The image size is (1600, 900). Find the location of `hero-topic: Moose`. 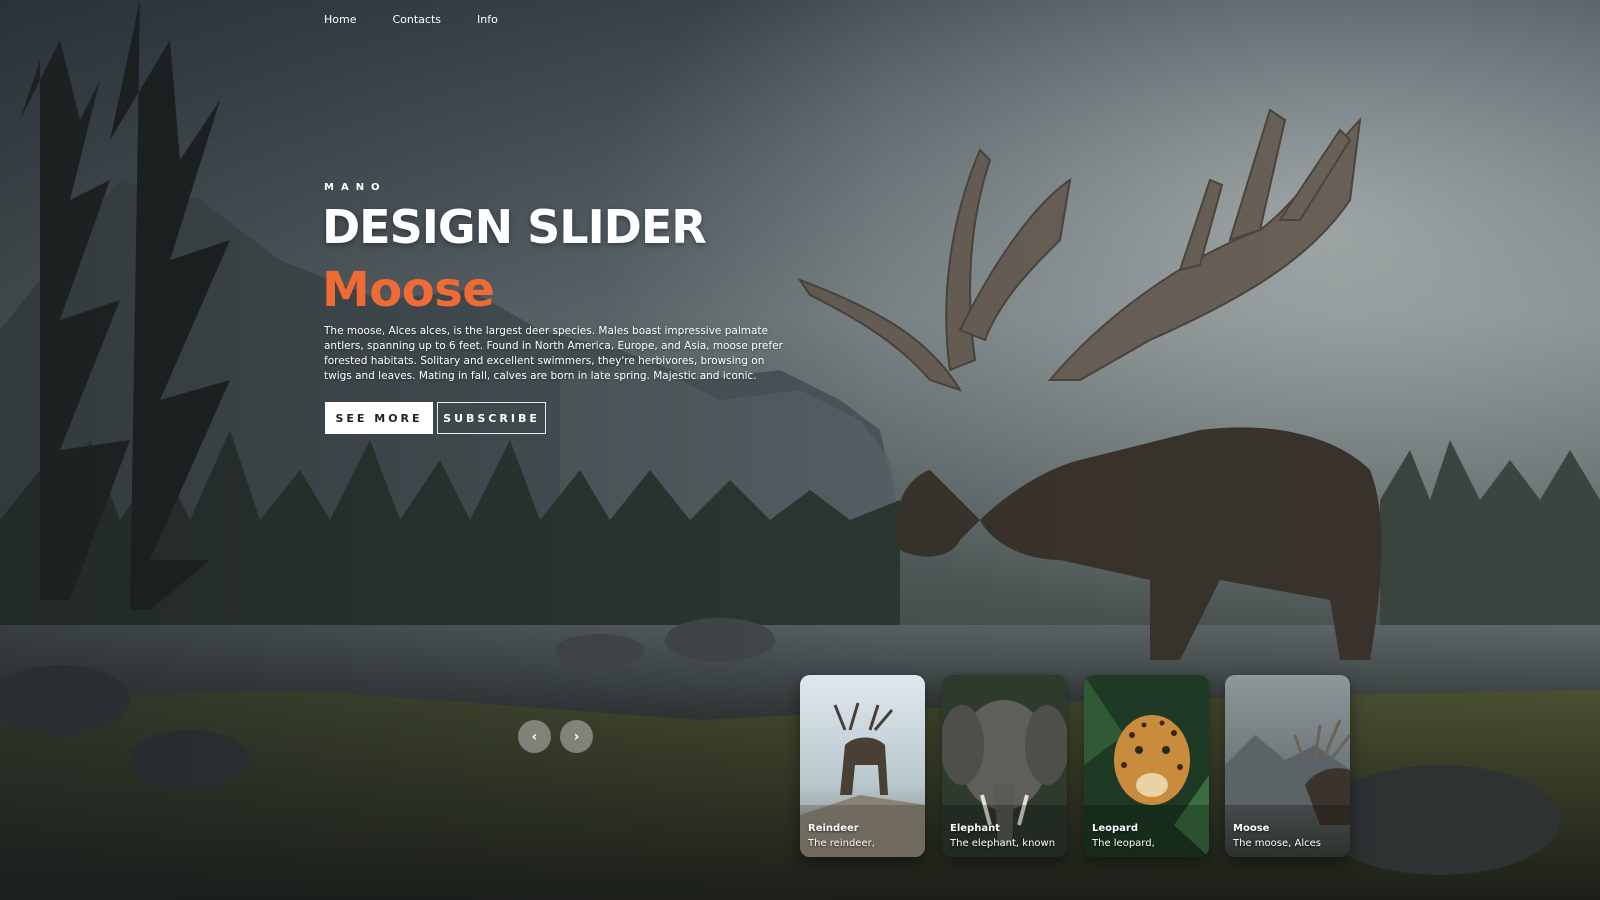

hero-topic: Moose is located at coordinates (408, 290).